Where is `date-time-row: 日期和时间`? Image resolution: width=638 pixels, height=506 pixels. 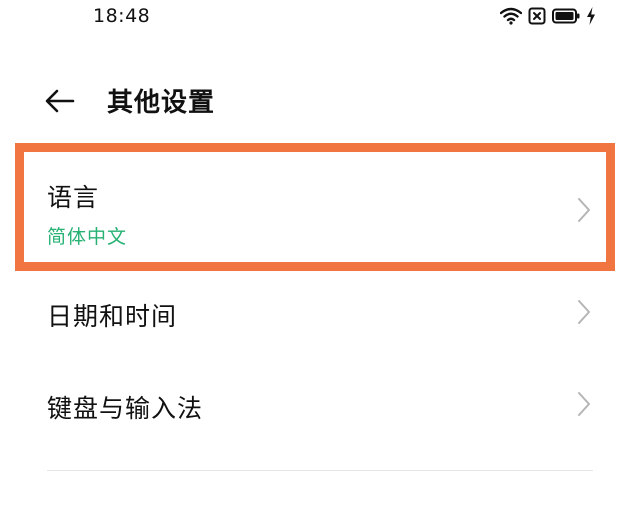 date-time-row: 日期和时间 is located at coordinates (319, 314).